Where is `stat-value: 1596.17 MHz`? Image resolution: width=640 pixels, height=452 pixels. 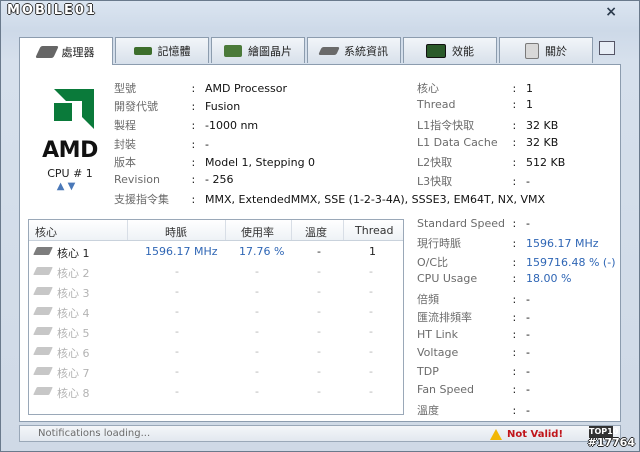 stat-value: 1596.17 MHz is located at coordinates (562, 243).